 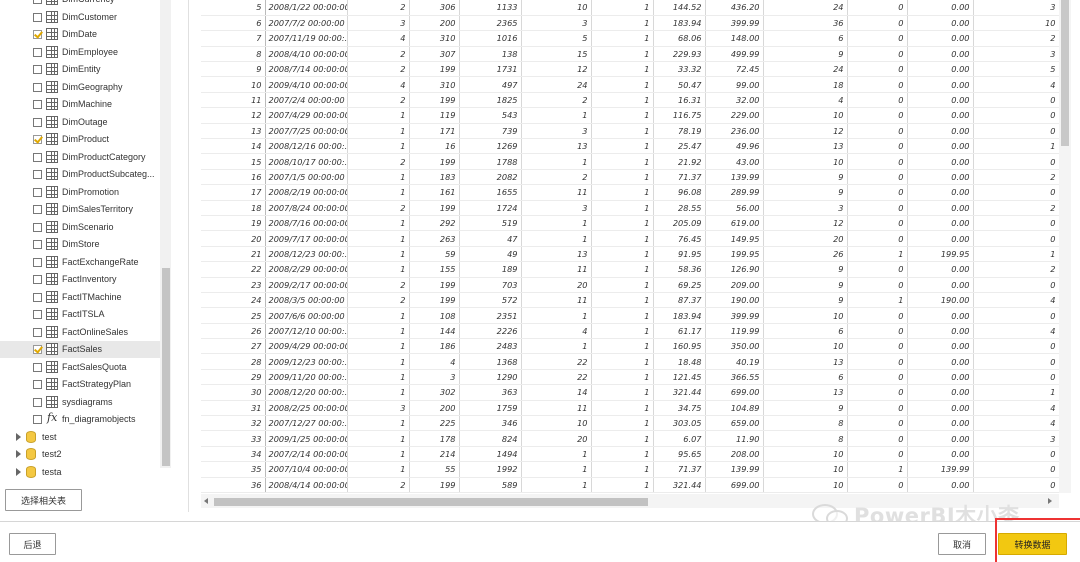 I want to click on select-related-tables-button: 选择相关表, so click(x=43, y=500).